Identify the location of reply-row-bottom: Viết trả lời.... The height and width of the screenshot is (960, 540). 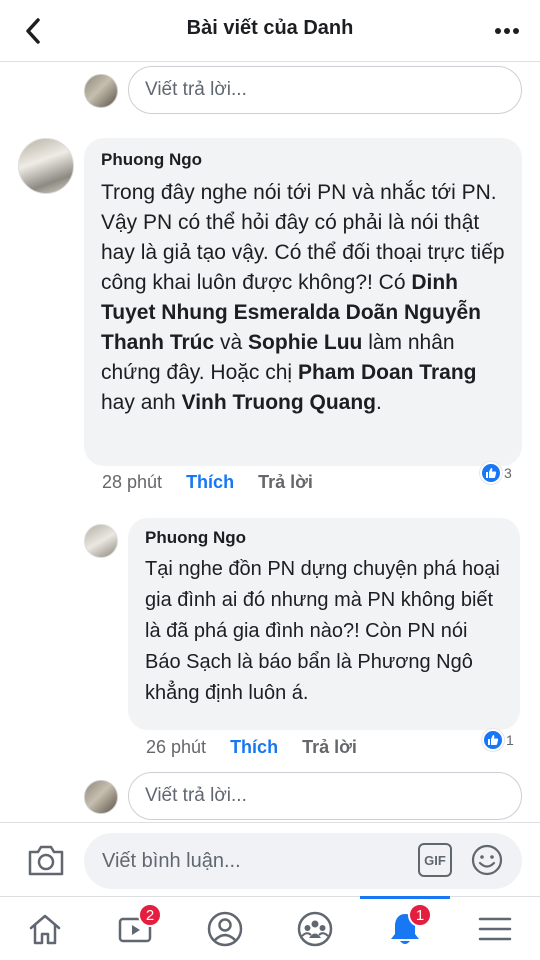
(304, 796).